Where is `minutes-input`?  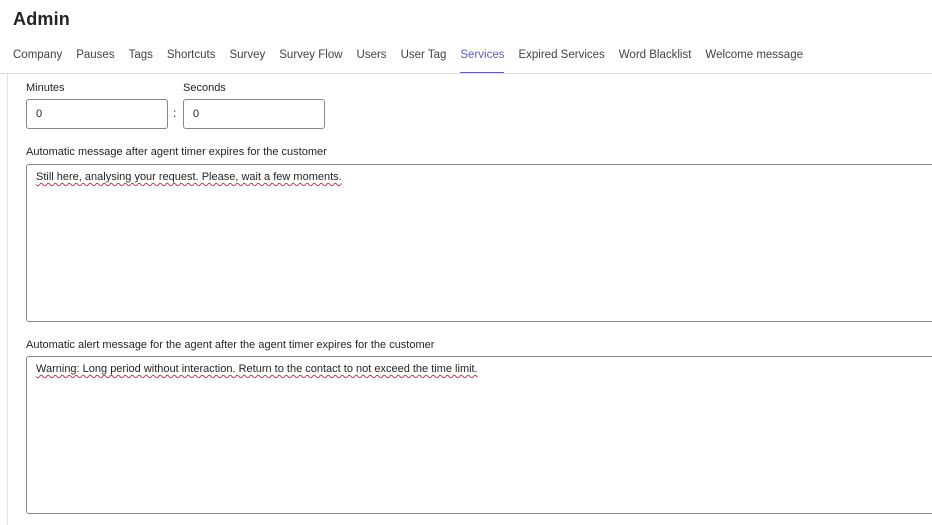 minutes-input is located at coordinates (97, 114).